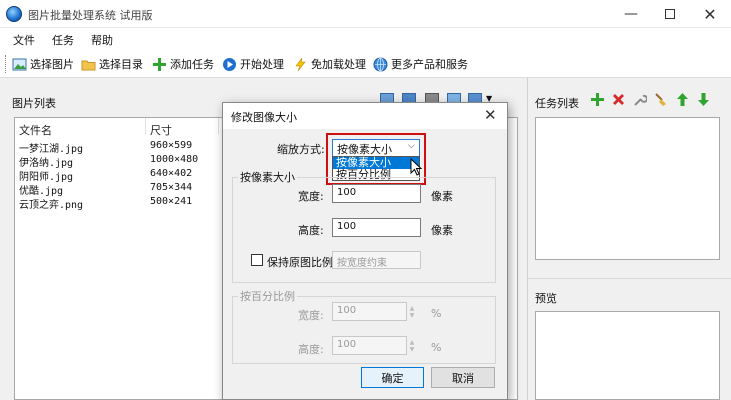 The width and height of the screenshot is (731, 400). I want to click on free-download-label: 免加载处理, so click(338, 64).